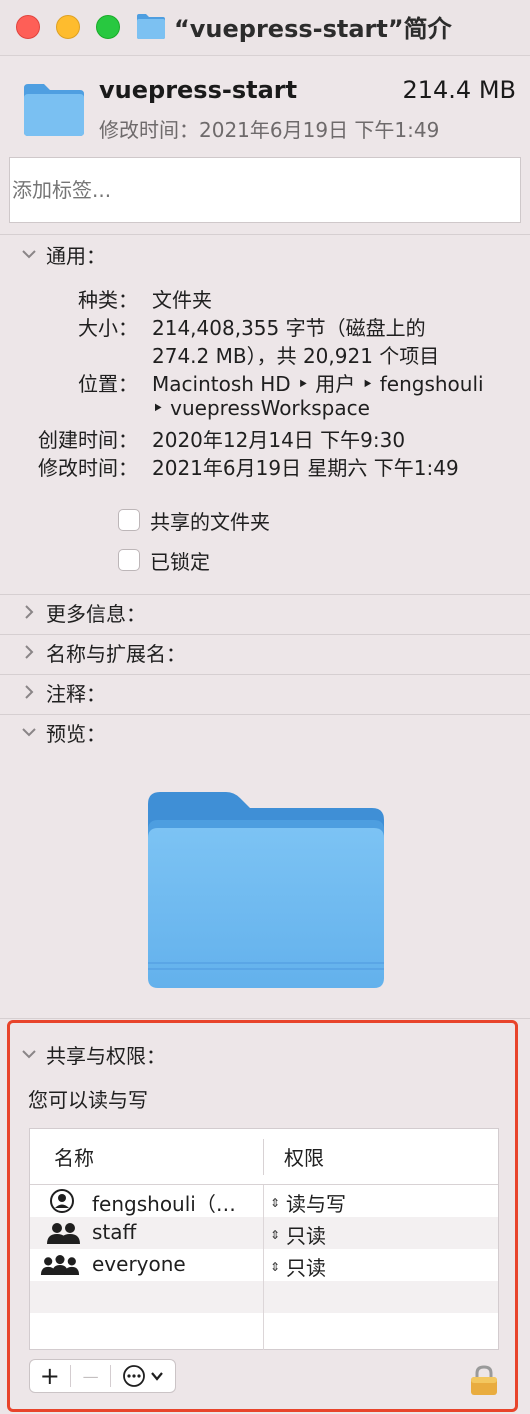 The height and width of the screenshot is (1414, 530). I want to click on minimize-window-button, so click(68, 27).